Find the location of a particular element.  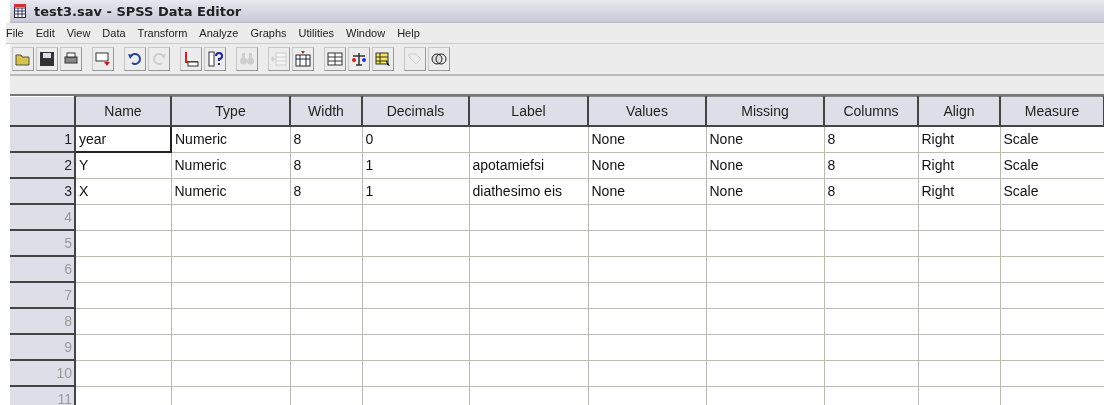

column-header: Label is located at coordinates (528, 111).